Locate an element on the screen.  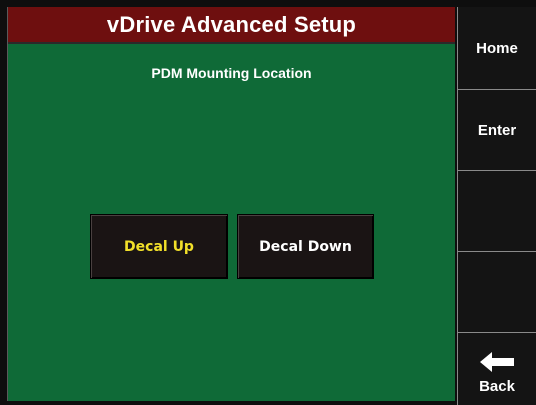
decal-up-label: Decal Up is located at coordinates (159, 246).